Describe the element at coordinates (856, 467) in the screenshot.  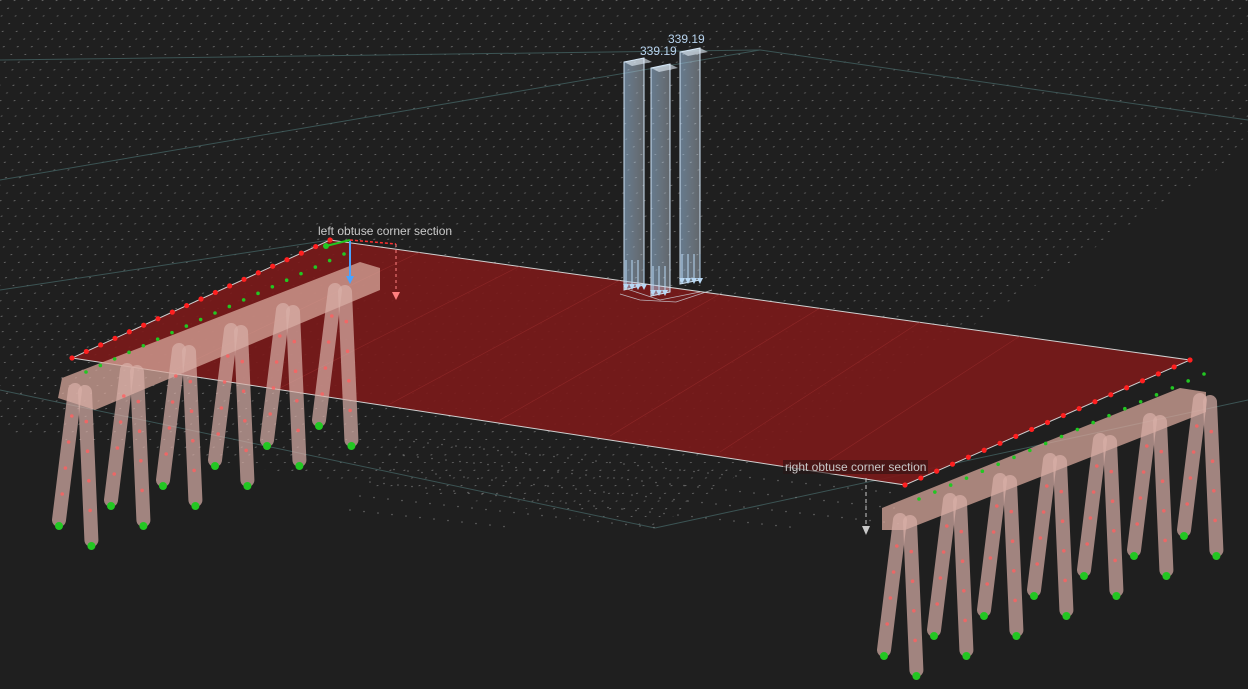
I see `right-section-label: right obtuse corner section` at that location.